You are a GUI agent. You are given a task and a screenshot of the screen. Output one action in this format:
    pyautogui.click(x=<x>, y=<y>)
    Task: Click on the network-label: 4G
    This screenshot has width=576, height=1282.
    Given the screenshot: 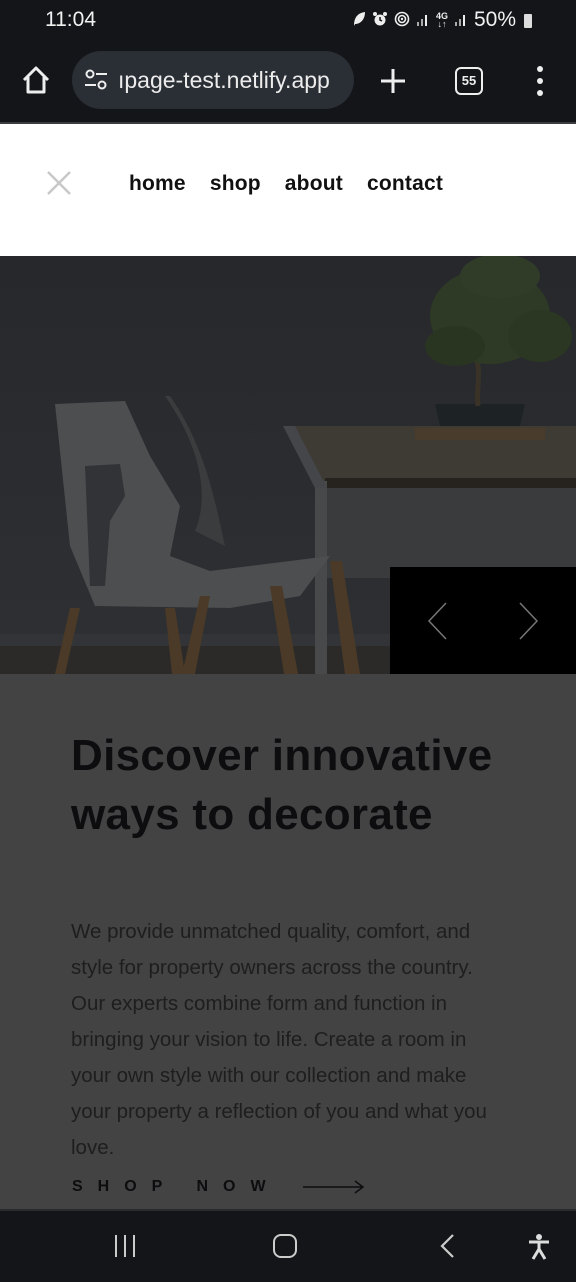 What is the action you would take?
    pyautogui.click(x=441, y=16)
    